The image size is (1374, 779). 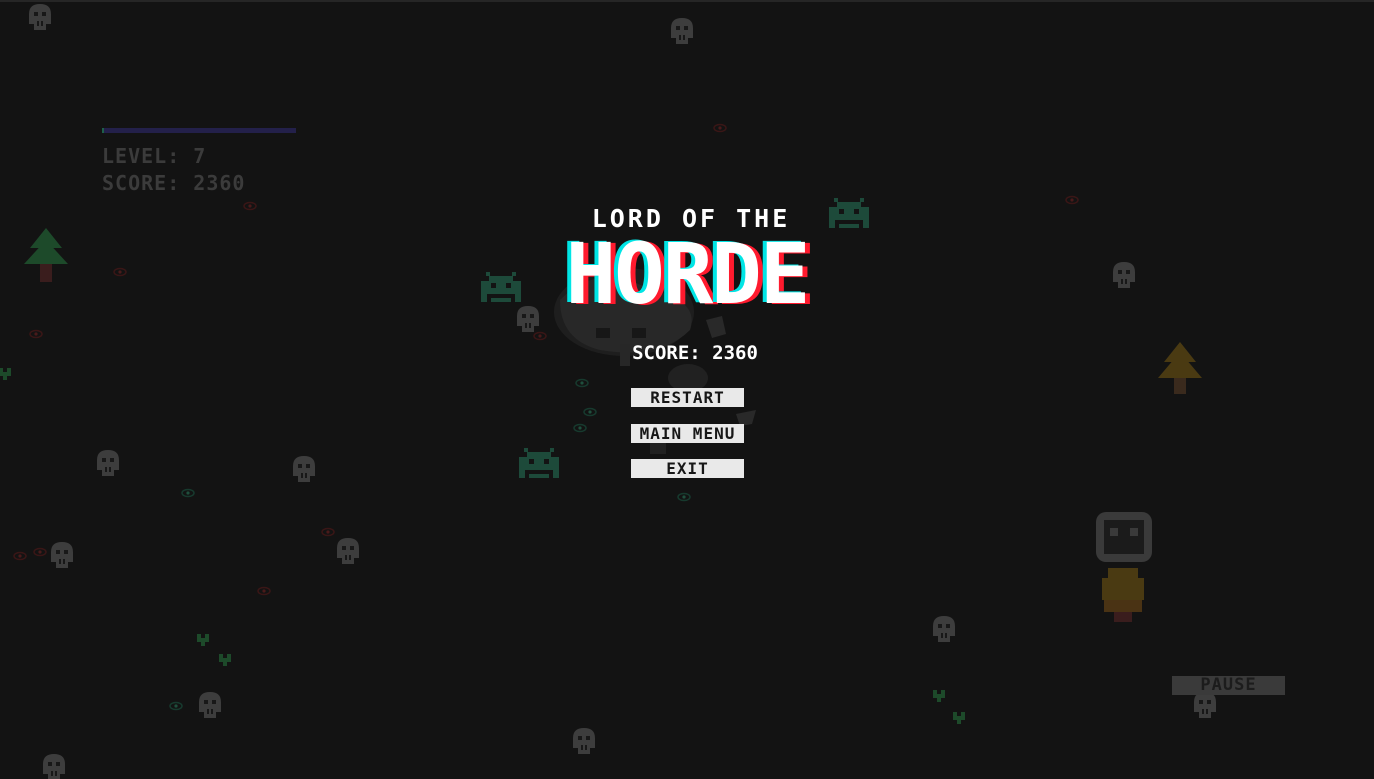 I want to click on xp-progress-fill, so click(x=103, y=130).